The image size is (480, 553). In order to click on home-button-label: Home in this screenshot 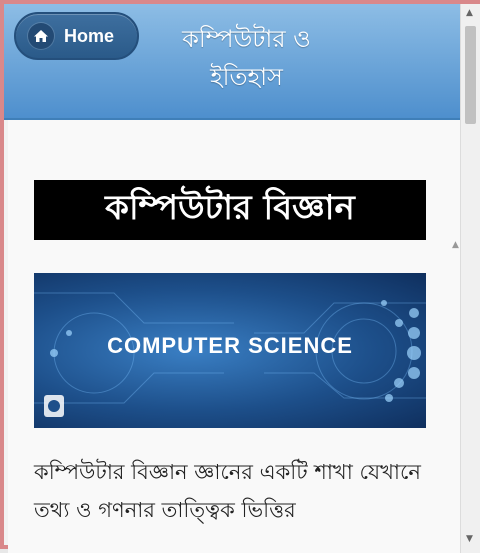, I will do `click(89, 35)`.